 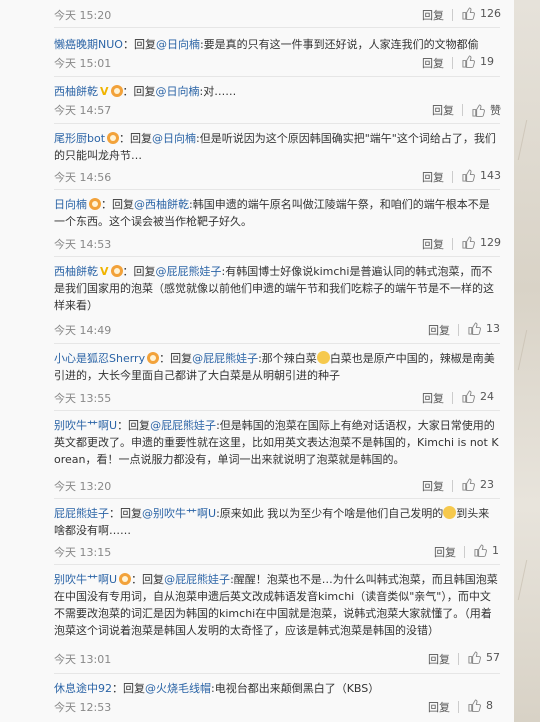 What do you see at coordinates (478, 396) in the screenshot?
I see `like-button: 24` at bounding box center [478, 396].